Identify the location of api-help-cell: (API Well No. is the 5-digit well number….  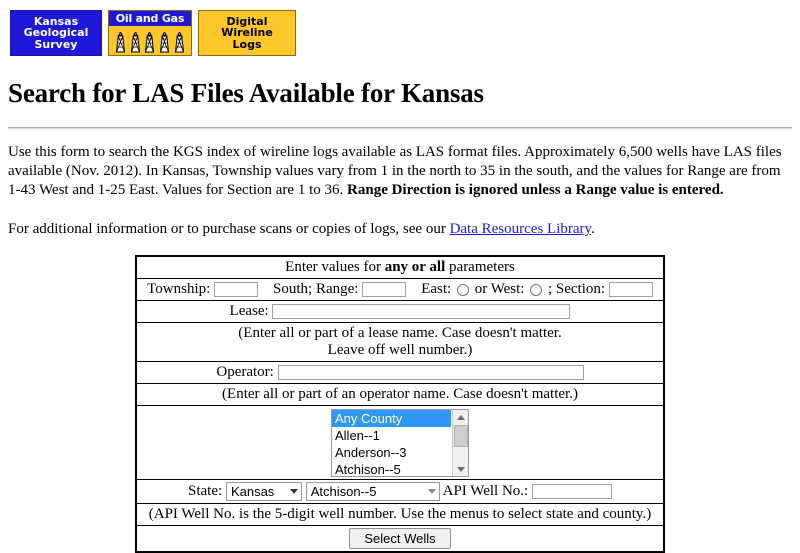
(400, 514).